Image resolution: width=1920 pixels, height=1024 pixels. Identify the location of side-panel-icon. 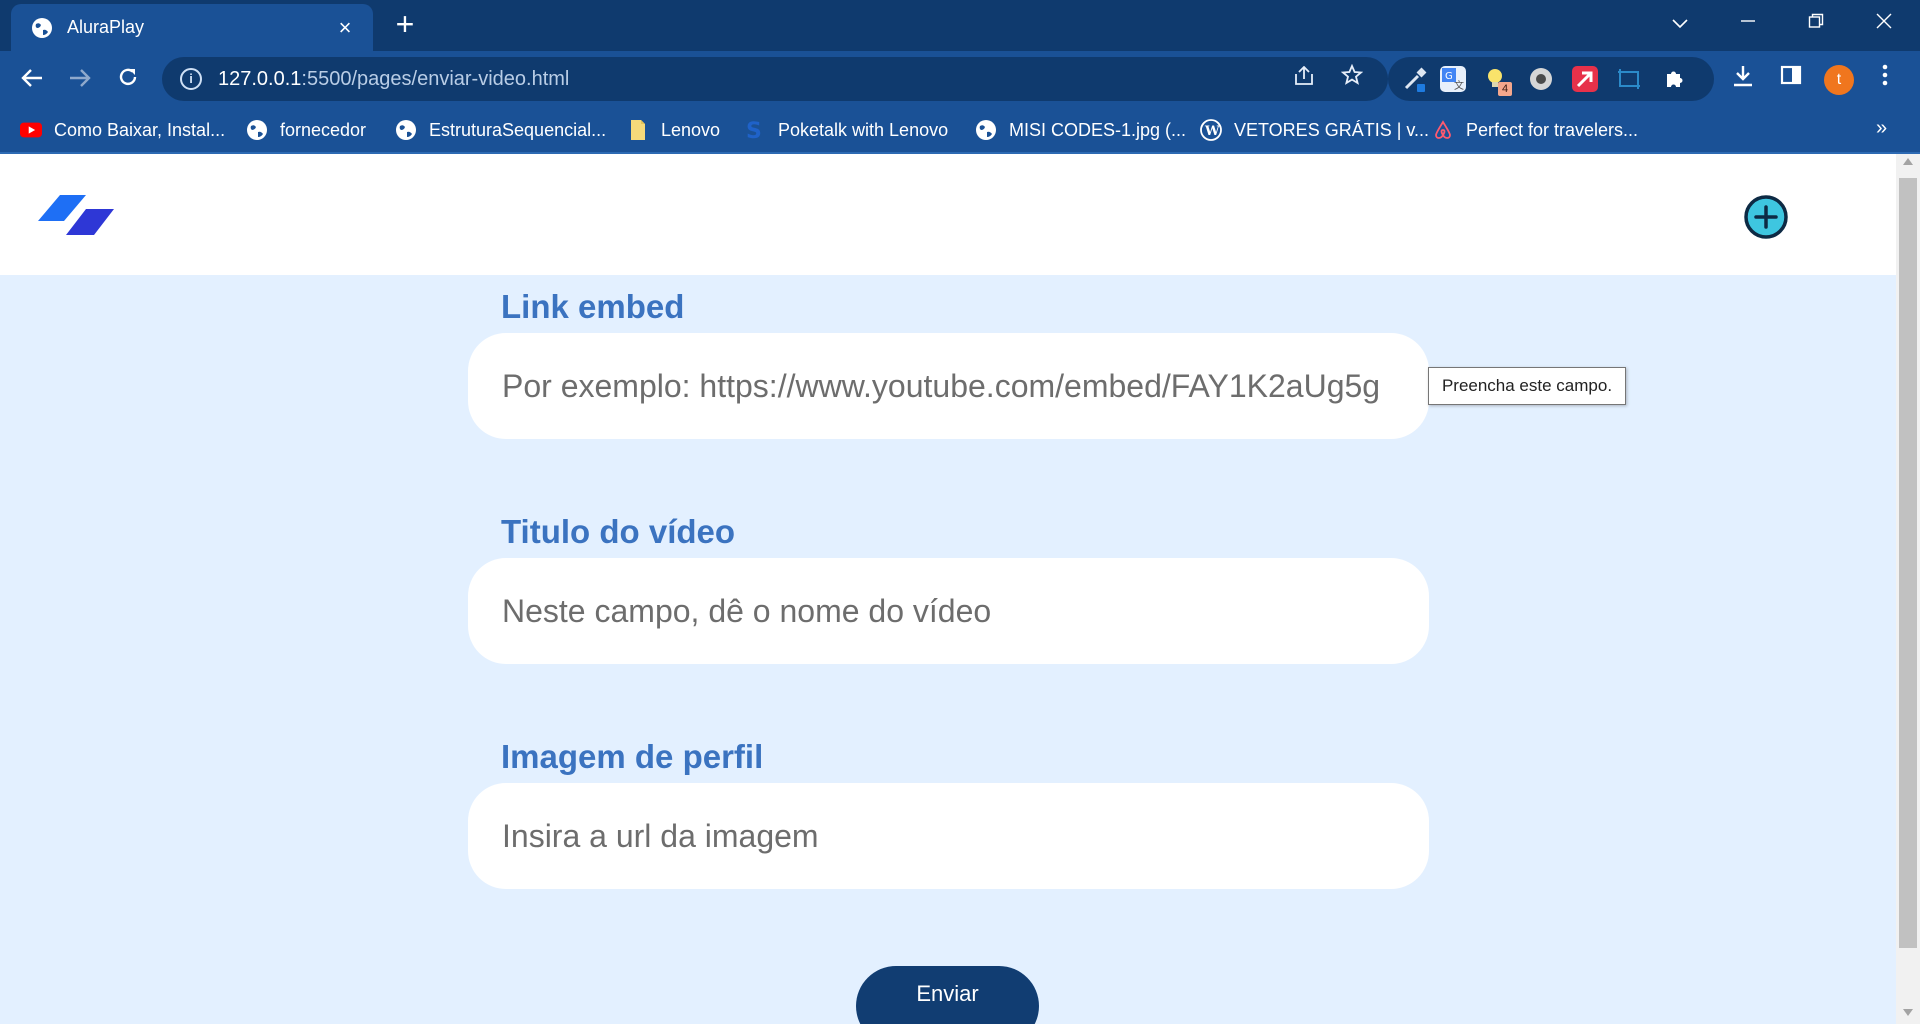
(1791, 79).